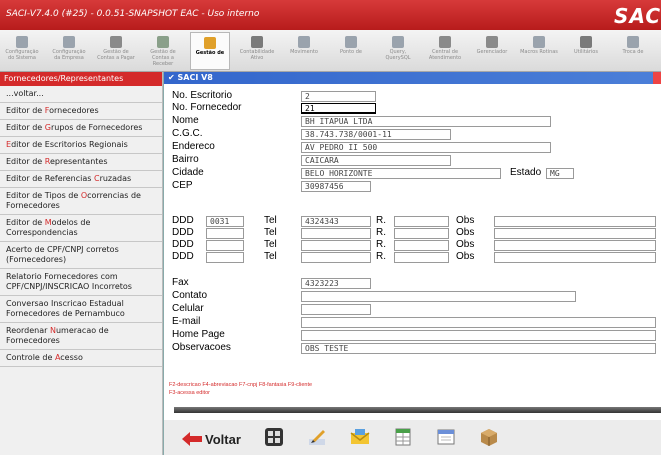 Image resolution: width=661 pixels, height=455 pixels. I want to click on fax-field: 4323223, so click(336, 283).